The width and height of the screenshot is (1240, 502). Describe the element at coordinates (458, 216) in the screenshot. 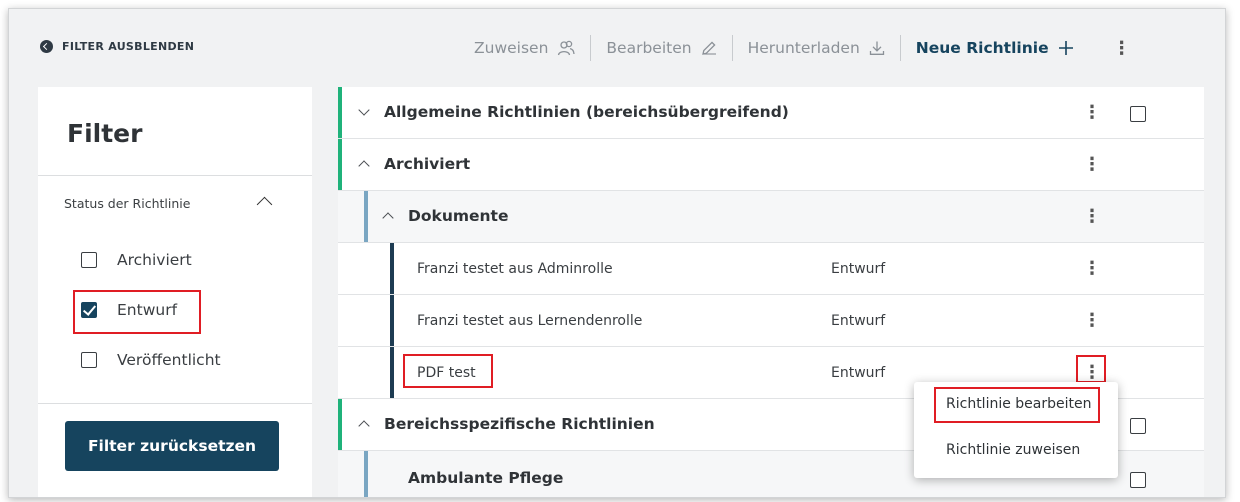

I see `folder-title: Dokumente` at that location.